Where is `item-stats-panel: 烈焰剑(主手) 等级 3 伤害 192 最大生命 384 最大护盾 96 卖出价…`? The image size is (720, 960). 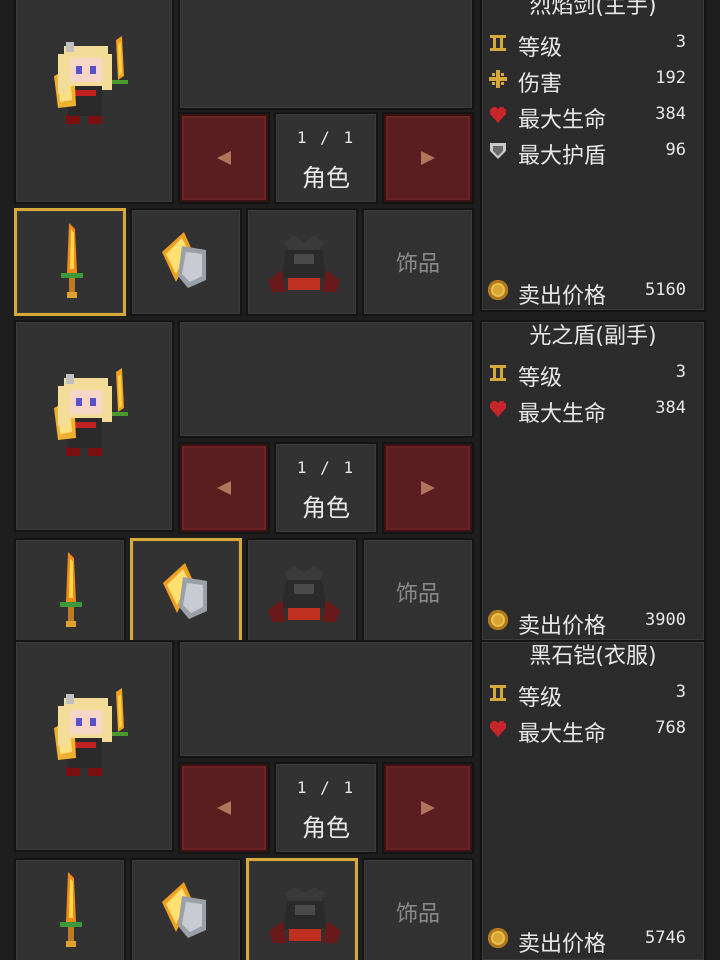 item-stats-panel: 烈焰剑(主手) 等级 3 伤害 192 最大生命 384 最大护盾 96 卖出价… is located at coordinates (593, 156).